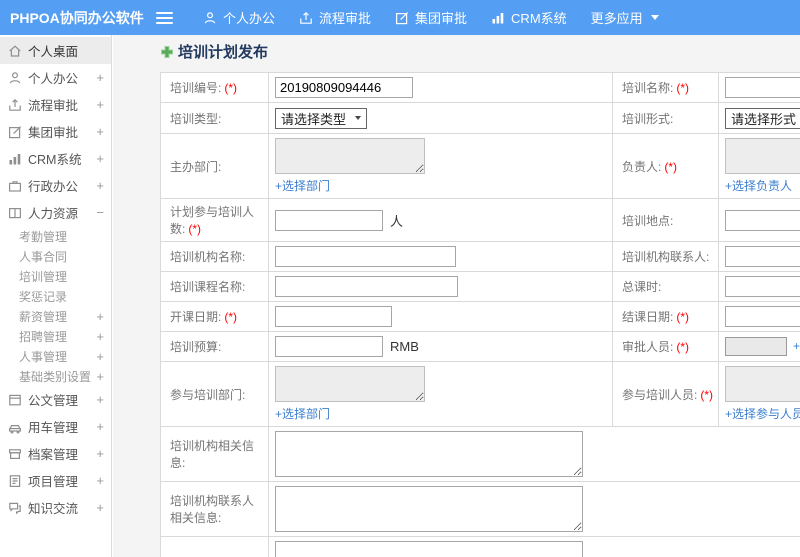  Describe the element at coordinates (55, 104) in the screenshot. I see `sidebar-item-flow-approval: 流程审批 +` at that location.